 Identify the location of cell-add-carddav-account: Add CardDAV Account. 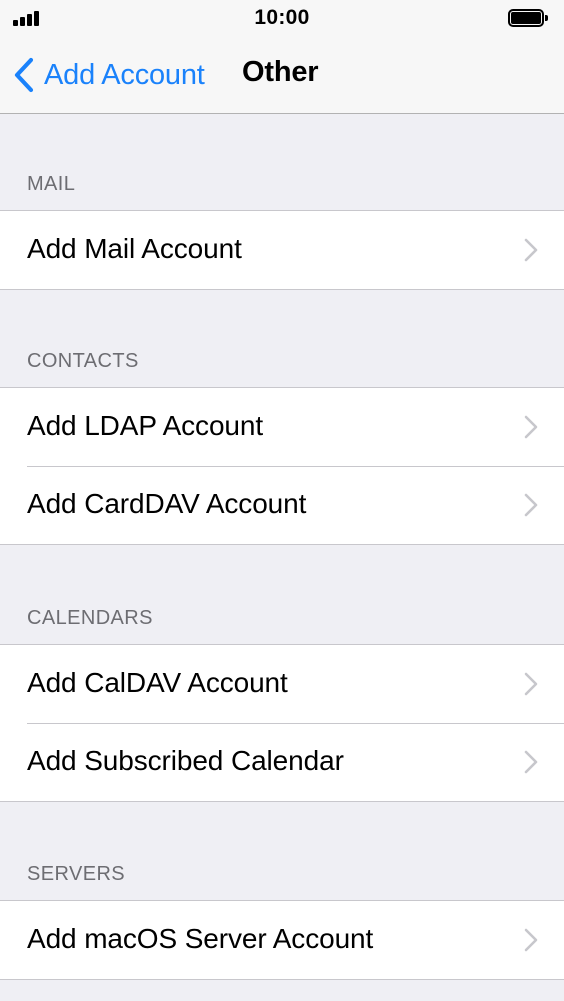
(282, 505).